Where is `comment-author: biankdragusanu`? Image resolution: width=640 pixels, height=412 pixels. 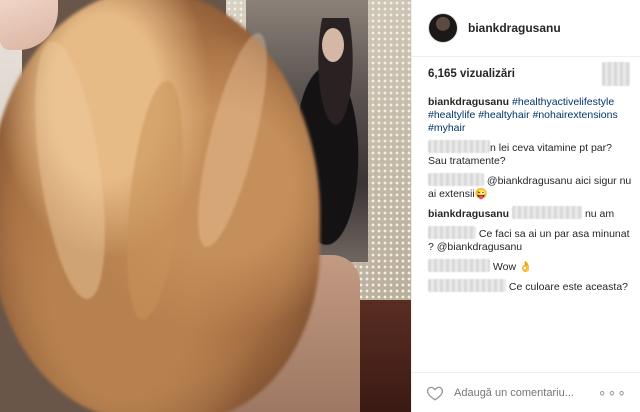
comment-author: biankdragusanu is located at coordinates (468, 214).